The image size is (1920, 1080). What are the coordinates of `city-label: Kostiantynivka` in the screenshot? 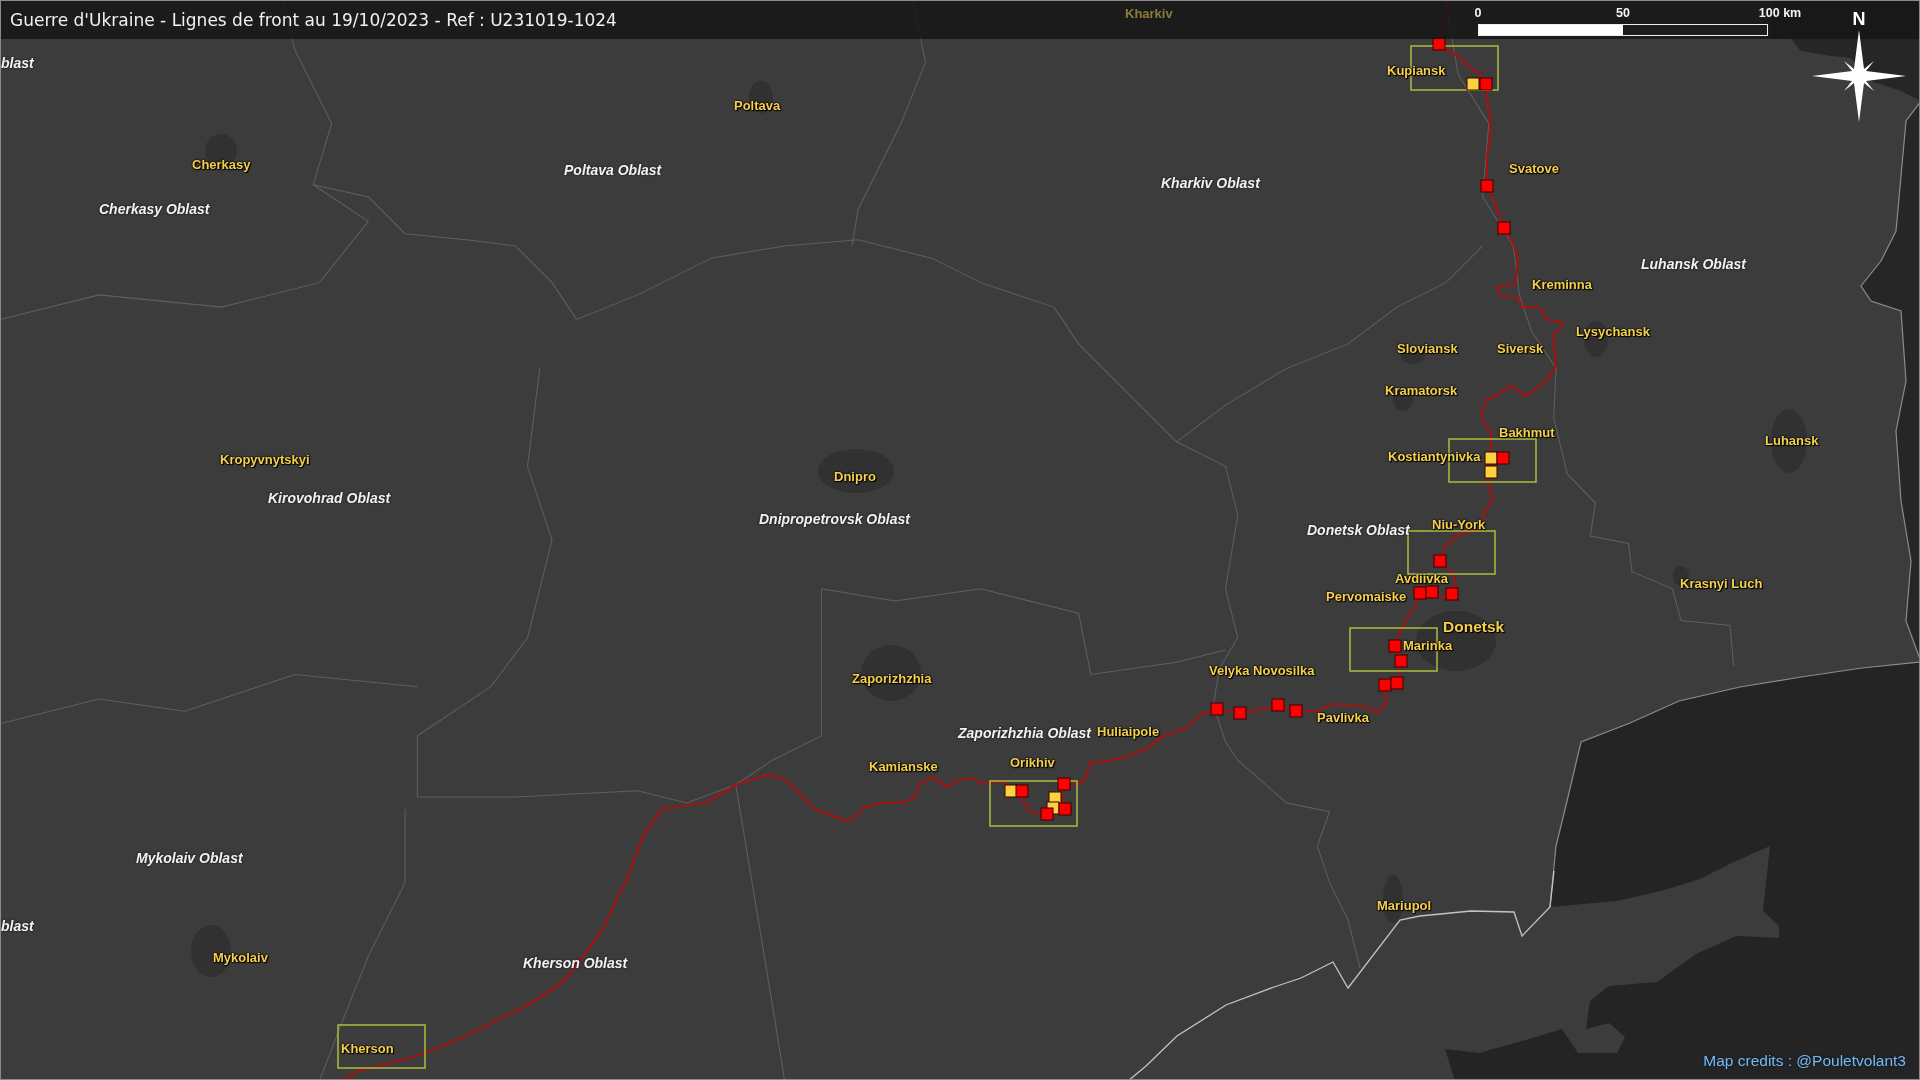 It's located at (1434, 456).